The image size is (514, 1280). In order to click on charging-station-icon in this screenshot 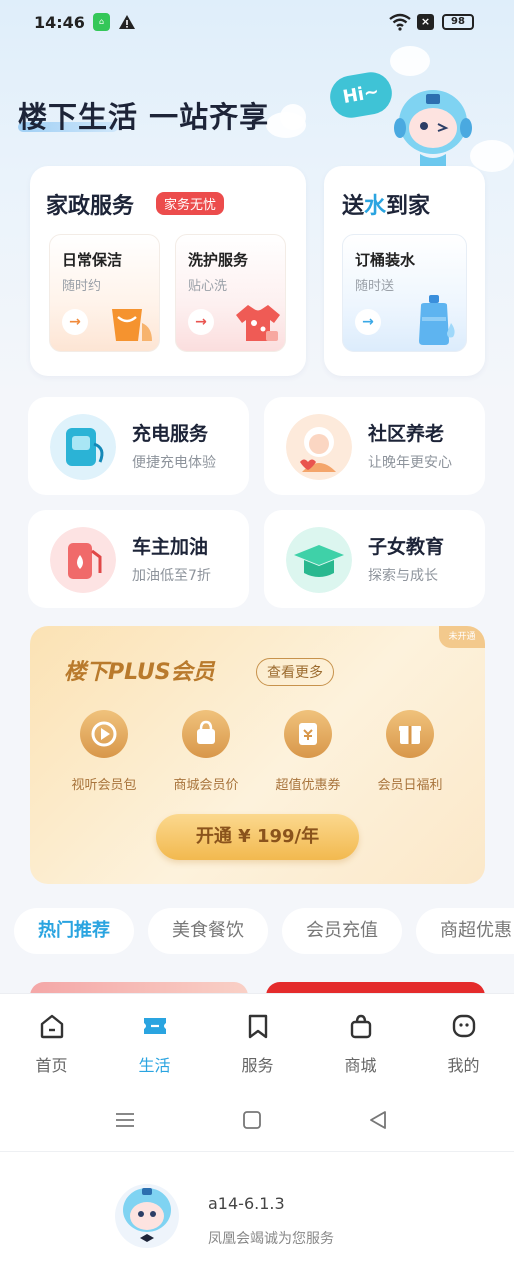, I will do `click(83, 447)`.